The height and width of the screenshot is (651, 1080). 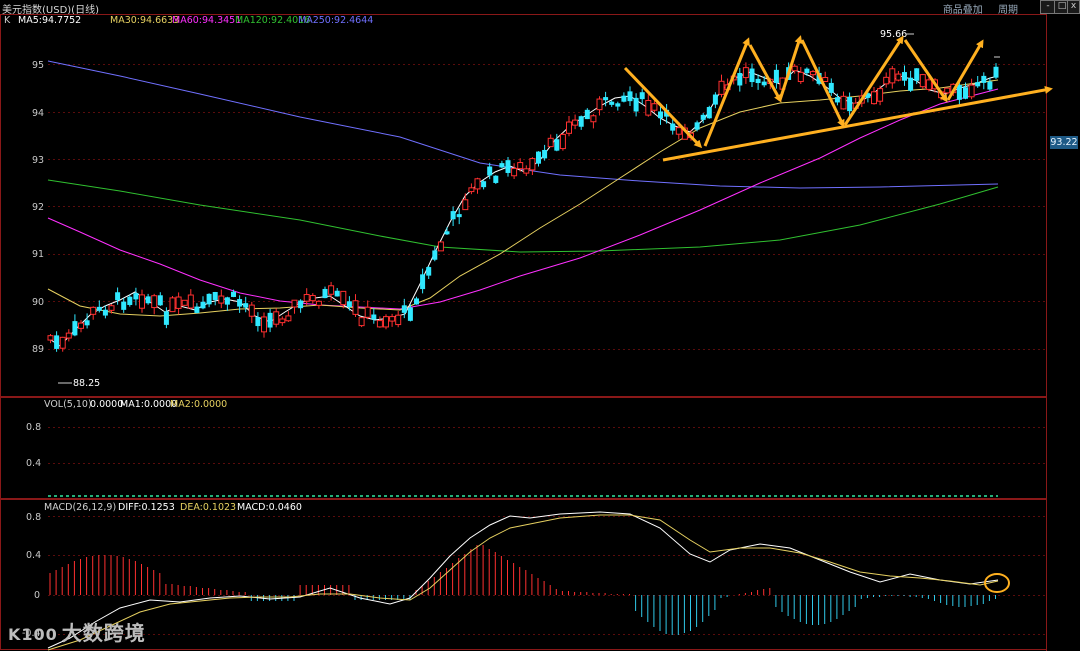 What do you see at coordinates (335, 20) in the screenshot?
I see `legend-ma250: MA250:92.4644` at bounding box center [335, 20].